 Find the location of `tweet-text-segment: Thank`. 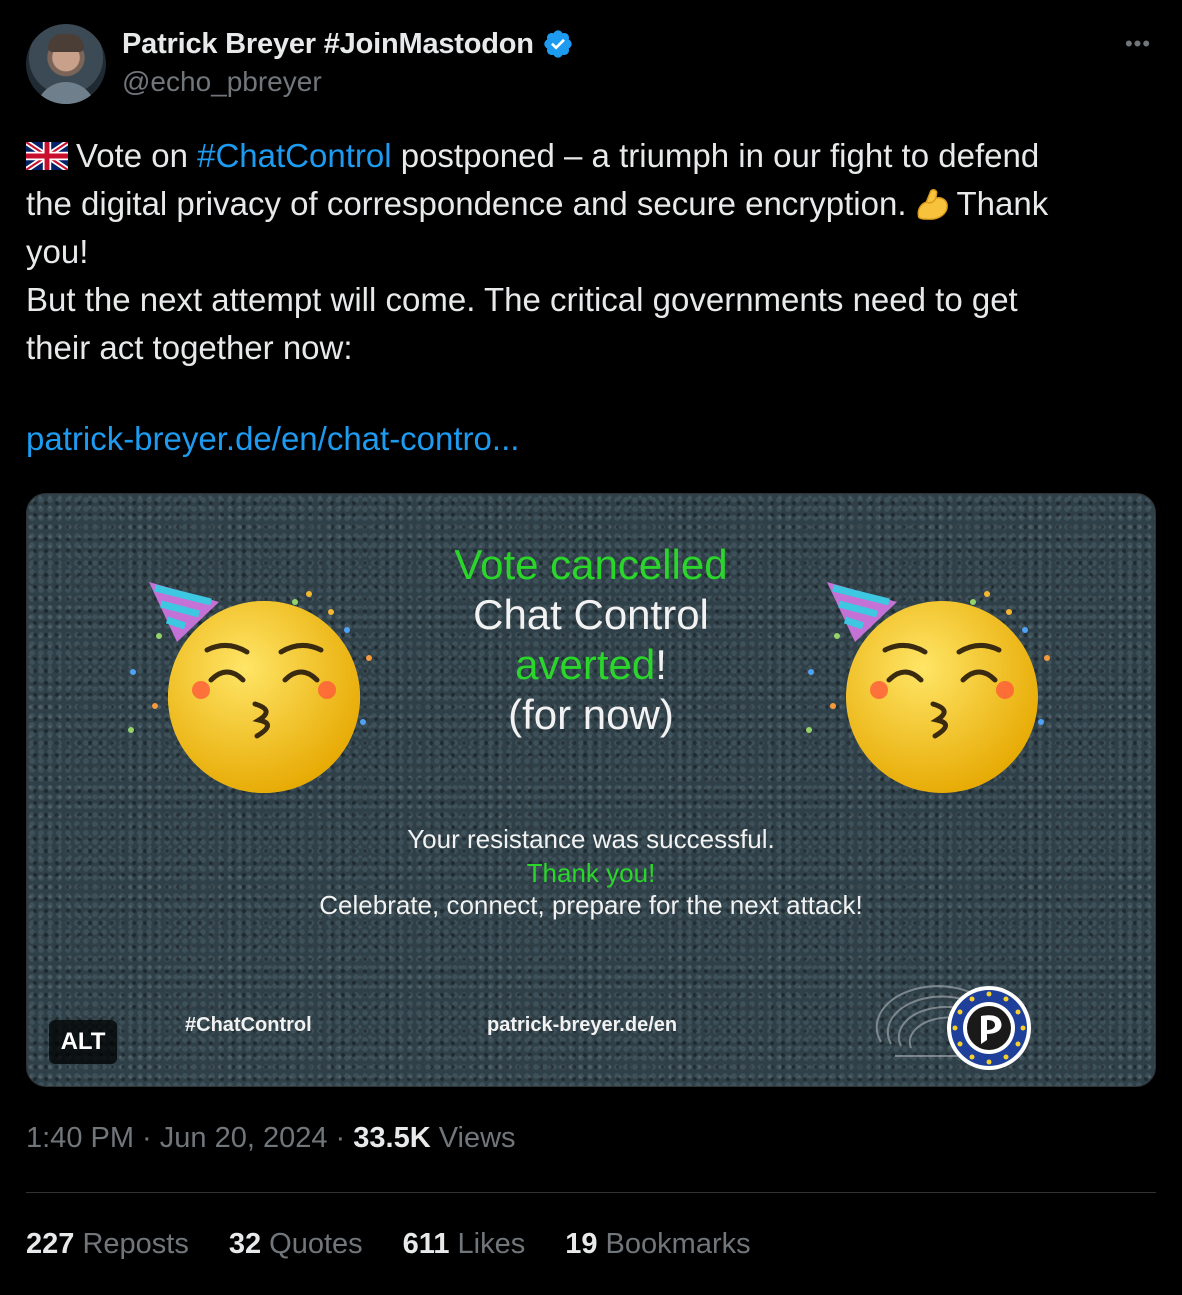

tweet-text-segment: Thank is located at coordinates (1002, 203).